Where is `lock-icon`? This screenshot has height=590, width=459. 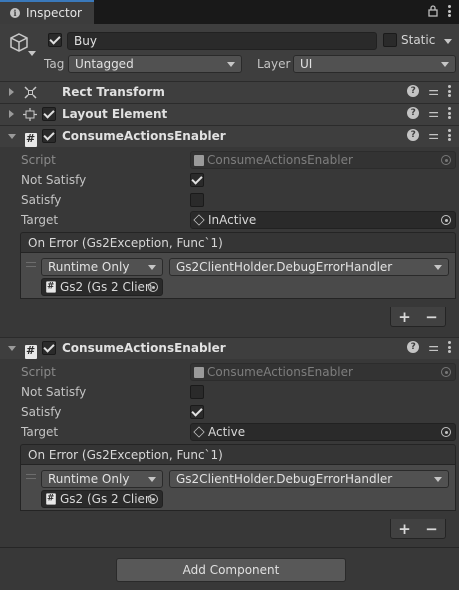
lock-icon is located at coordinates (433, 11).